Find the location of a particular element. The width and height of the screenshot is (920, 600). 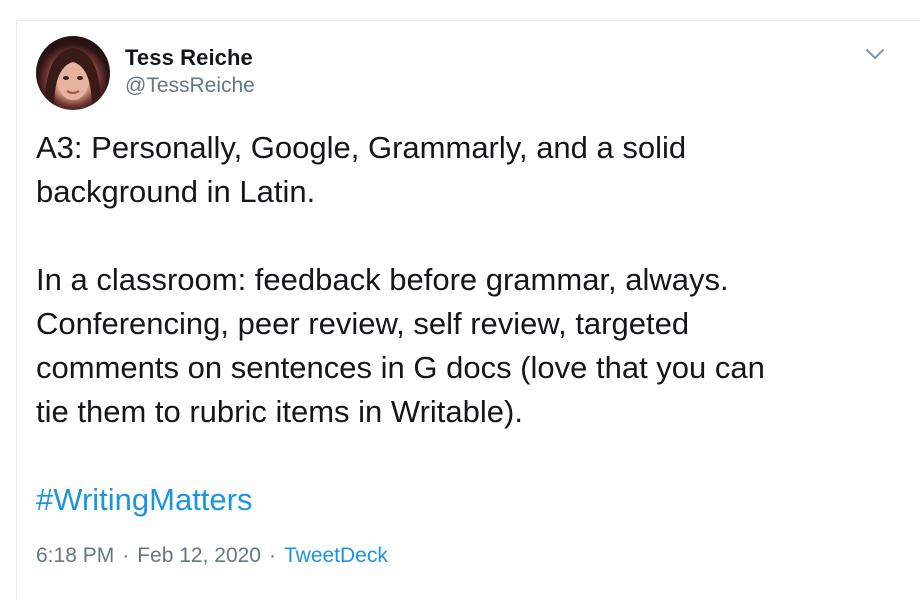

author-handle: @TessReiche is located at coordinates (190, 86).